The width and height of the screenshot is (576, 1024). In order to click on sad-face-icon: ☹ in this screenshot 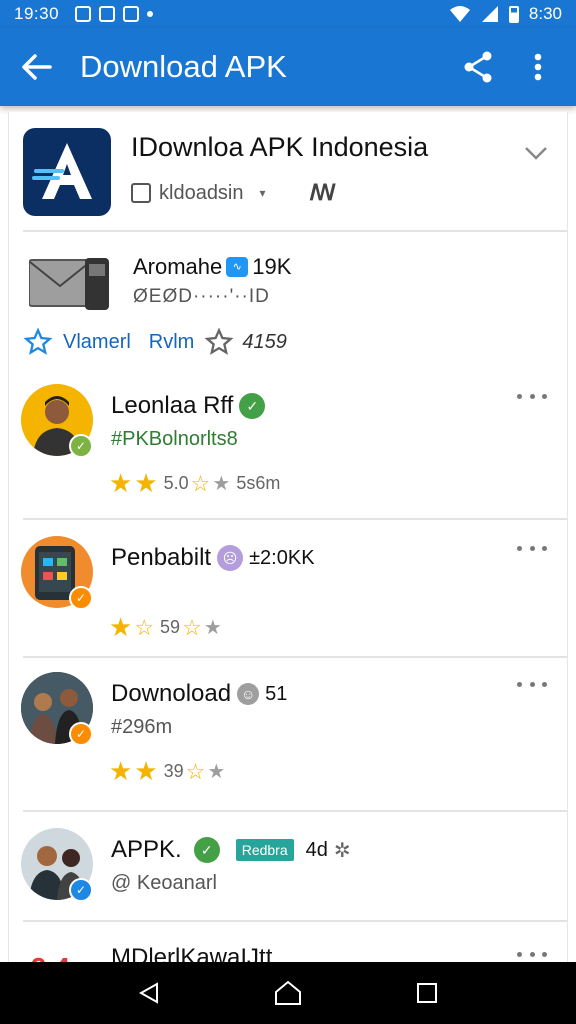, I will do `click(230, 558)`.